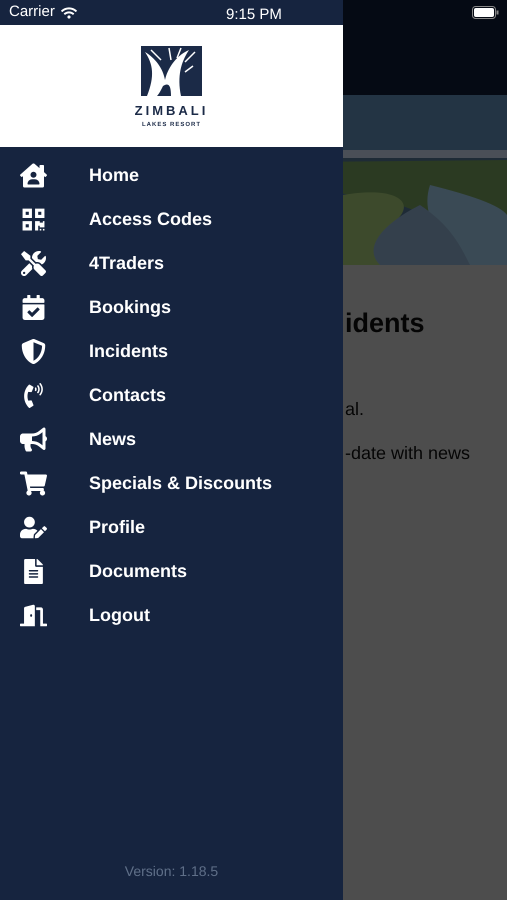 This screenshot has height=900, width=507. What do you see at coordinates (33, 483) in the screenshot?
I see `cart-icon` at bounding box center [33, 483].